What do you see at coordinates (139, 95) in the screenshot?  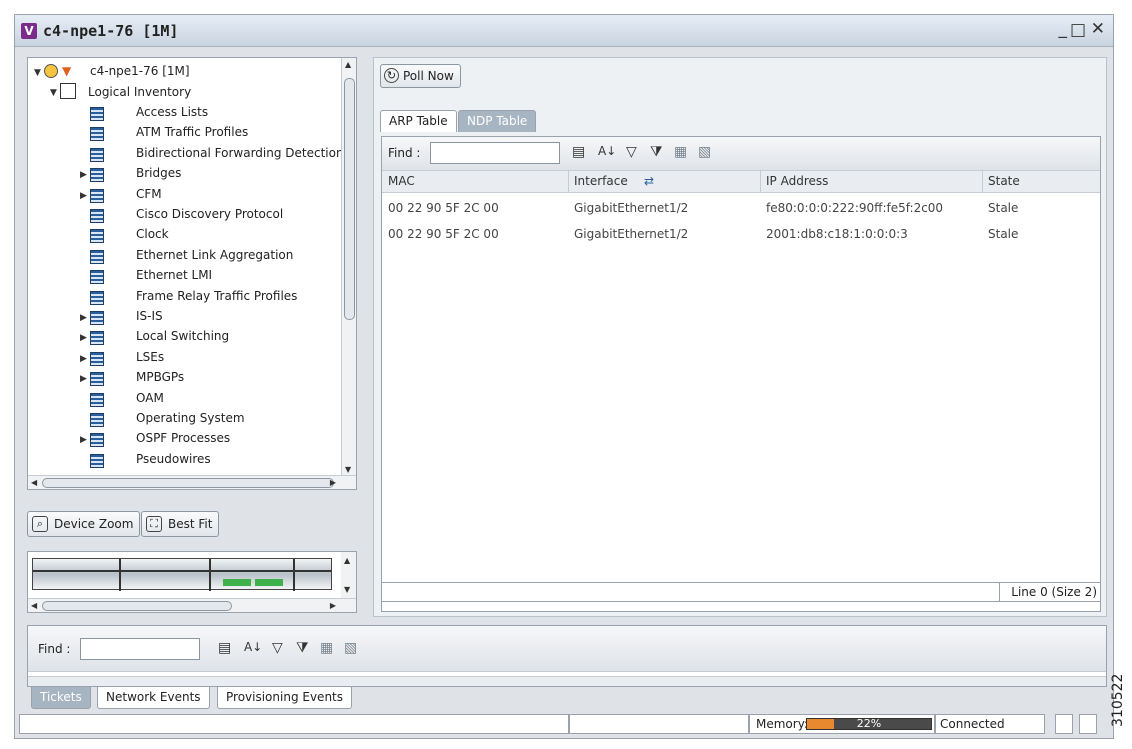 I see `tree-logical-inventory: Logical Inventory` at bounding box center [139, 95].